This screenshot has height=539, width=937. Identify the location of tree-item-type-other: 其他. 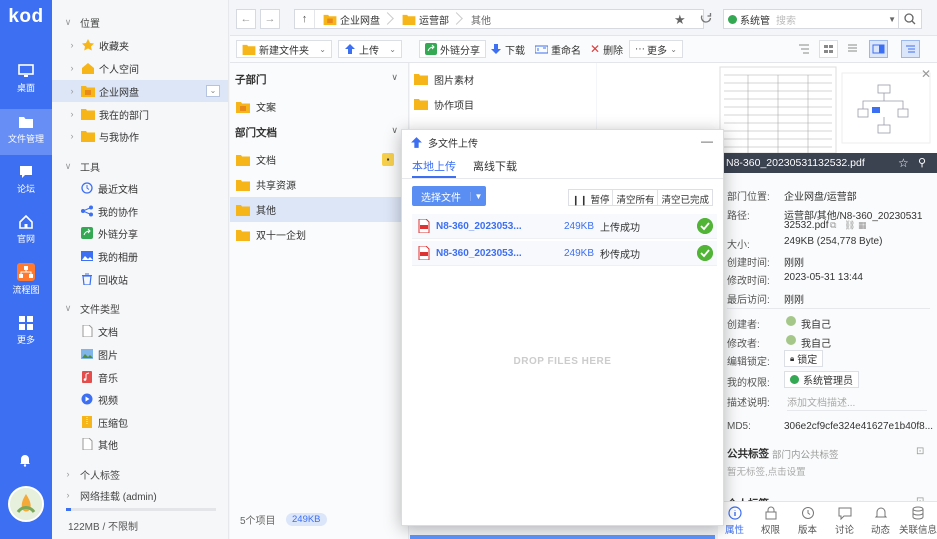
(140, 444).